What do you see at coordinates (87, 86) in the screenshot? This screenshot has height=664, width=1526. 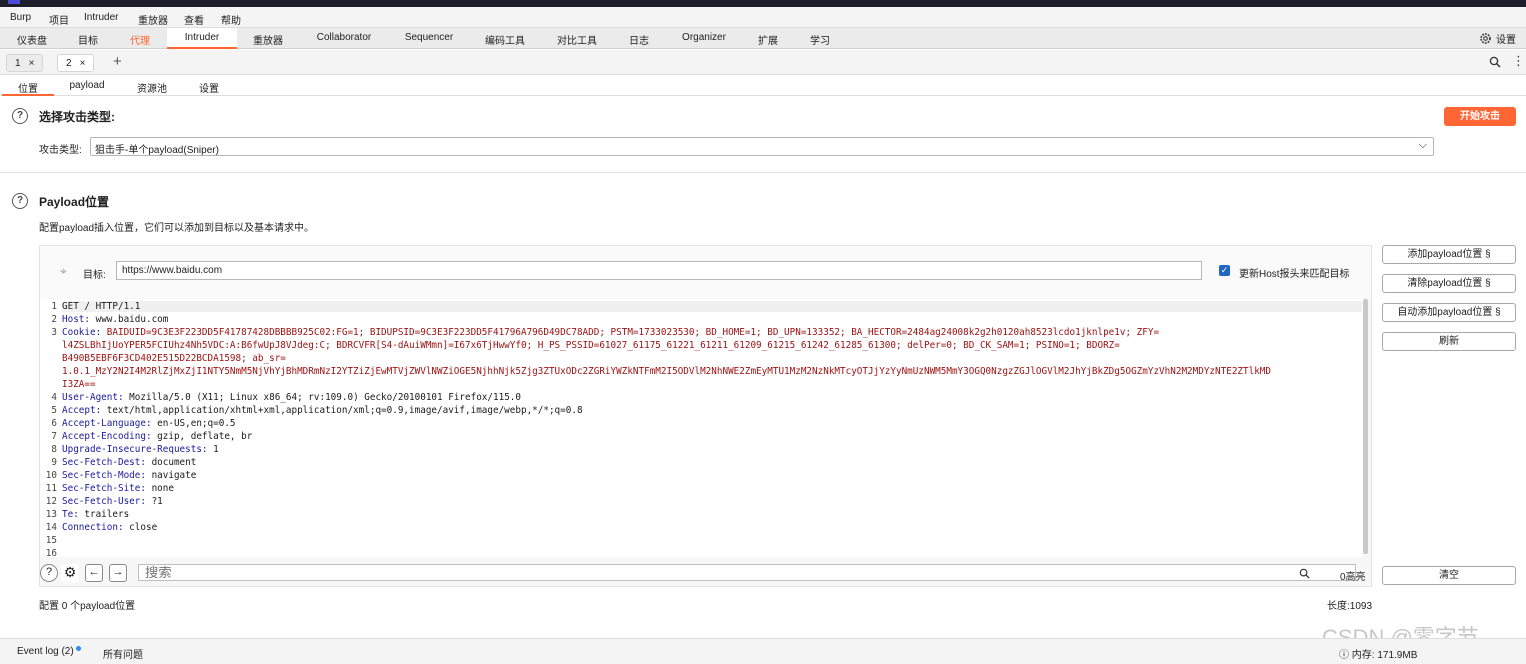 I see `tab-payloads: payload` at bounding box center [87, 86].